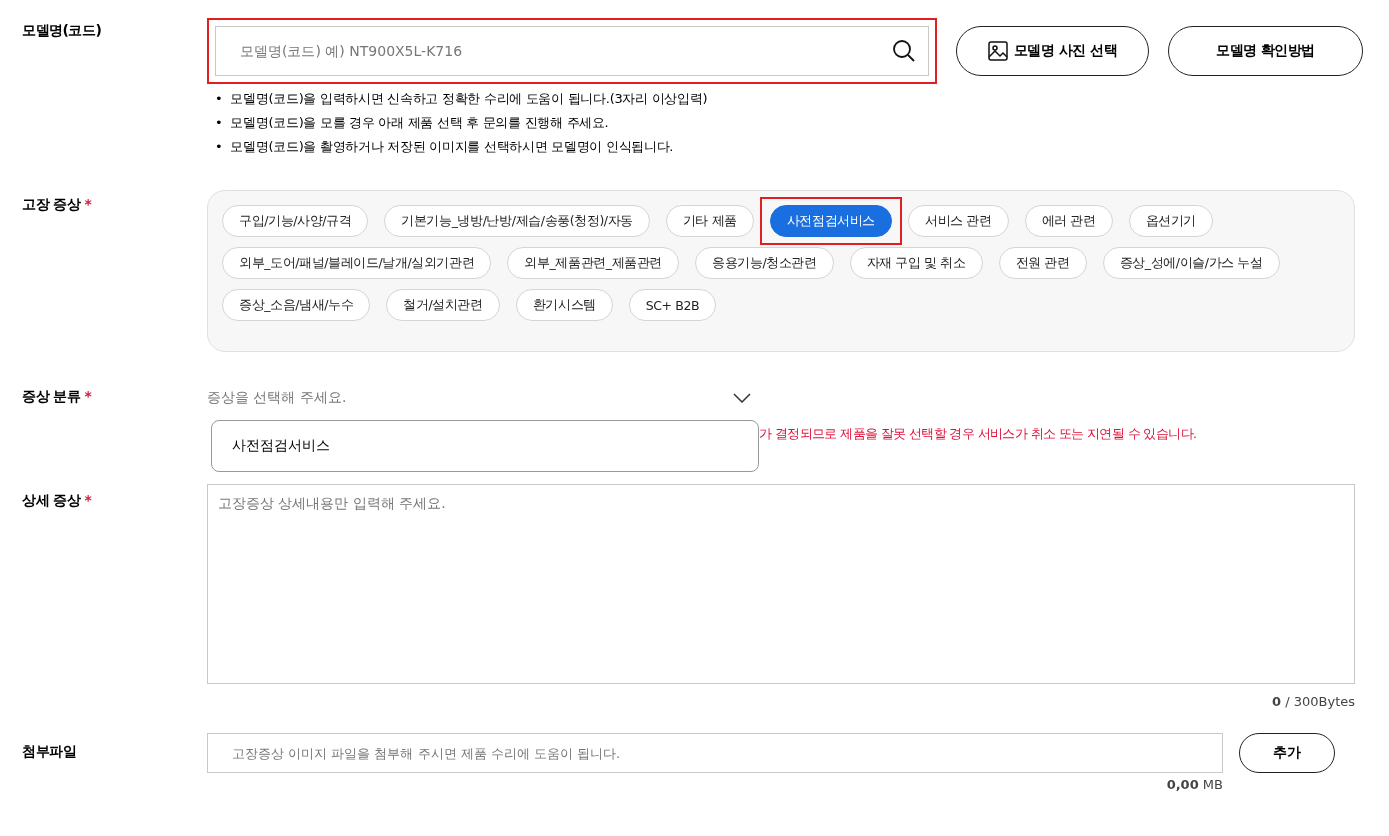 This screenshot has height=836, width=1389. I want to click on symptom-chip: 옵션기기, so click(1171, 221).